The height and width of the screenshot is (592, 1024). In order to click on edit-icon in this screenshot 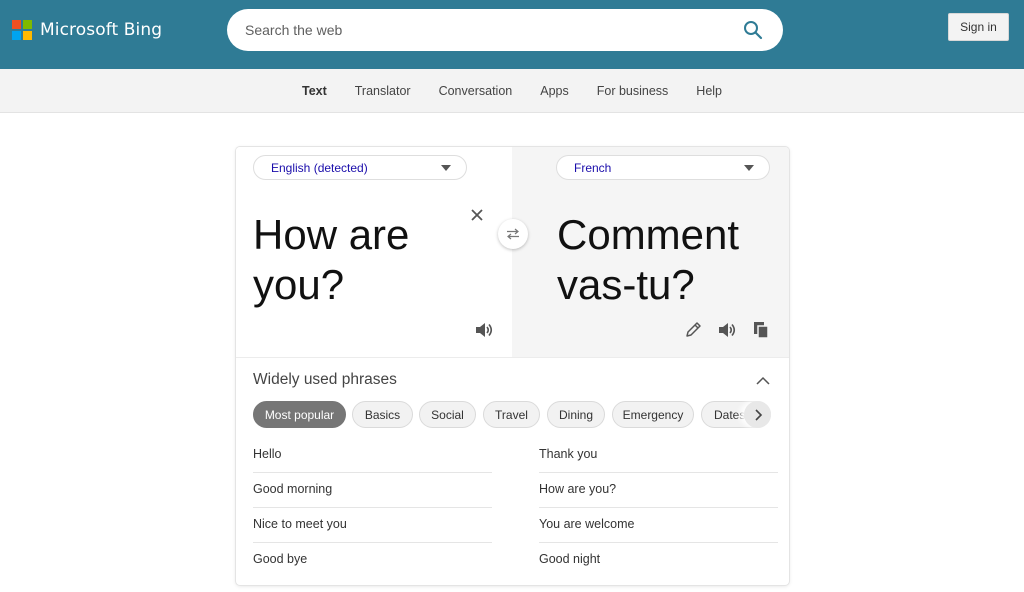, I will do `click(693, 330)`.